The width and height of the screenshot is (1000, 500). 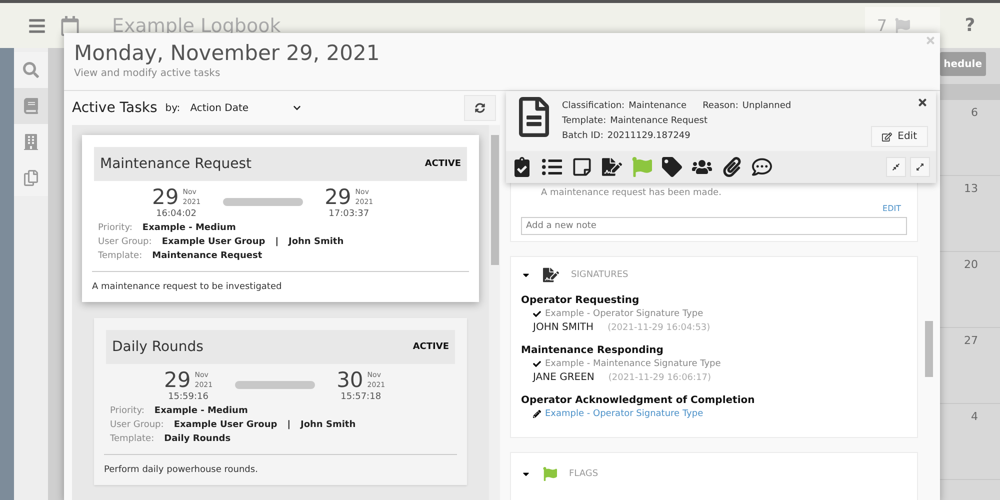 What do you see at coordinates (593, 106) in the screenshot?
I see `info-label: Classification:` at bounding box center [593, 106].